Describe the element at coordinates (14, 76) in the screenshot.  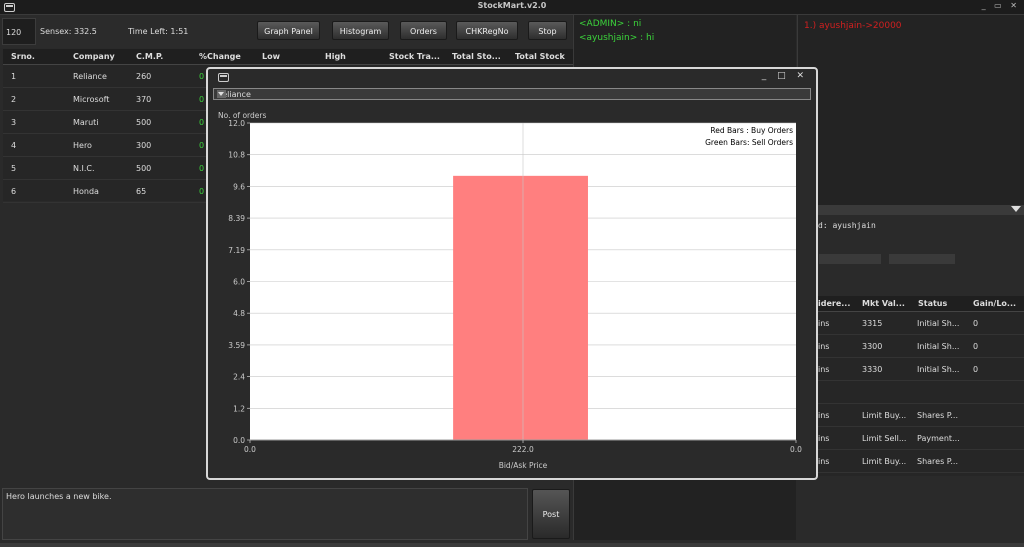
I see `cell-srno: 1` at that location.